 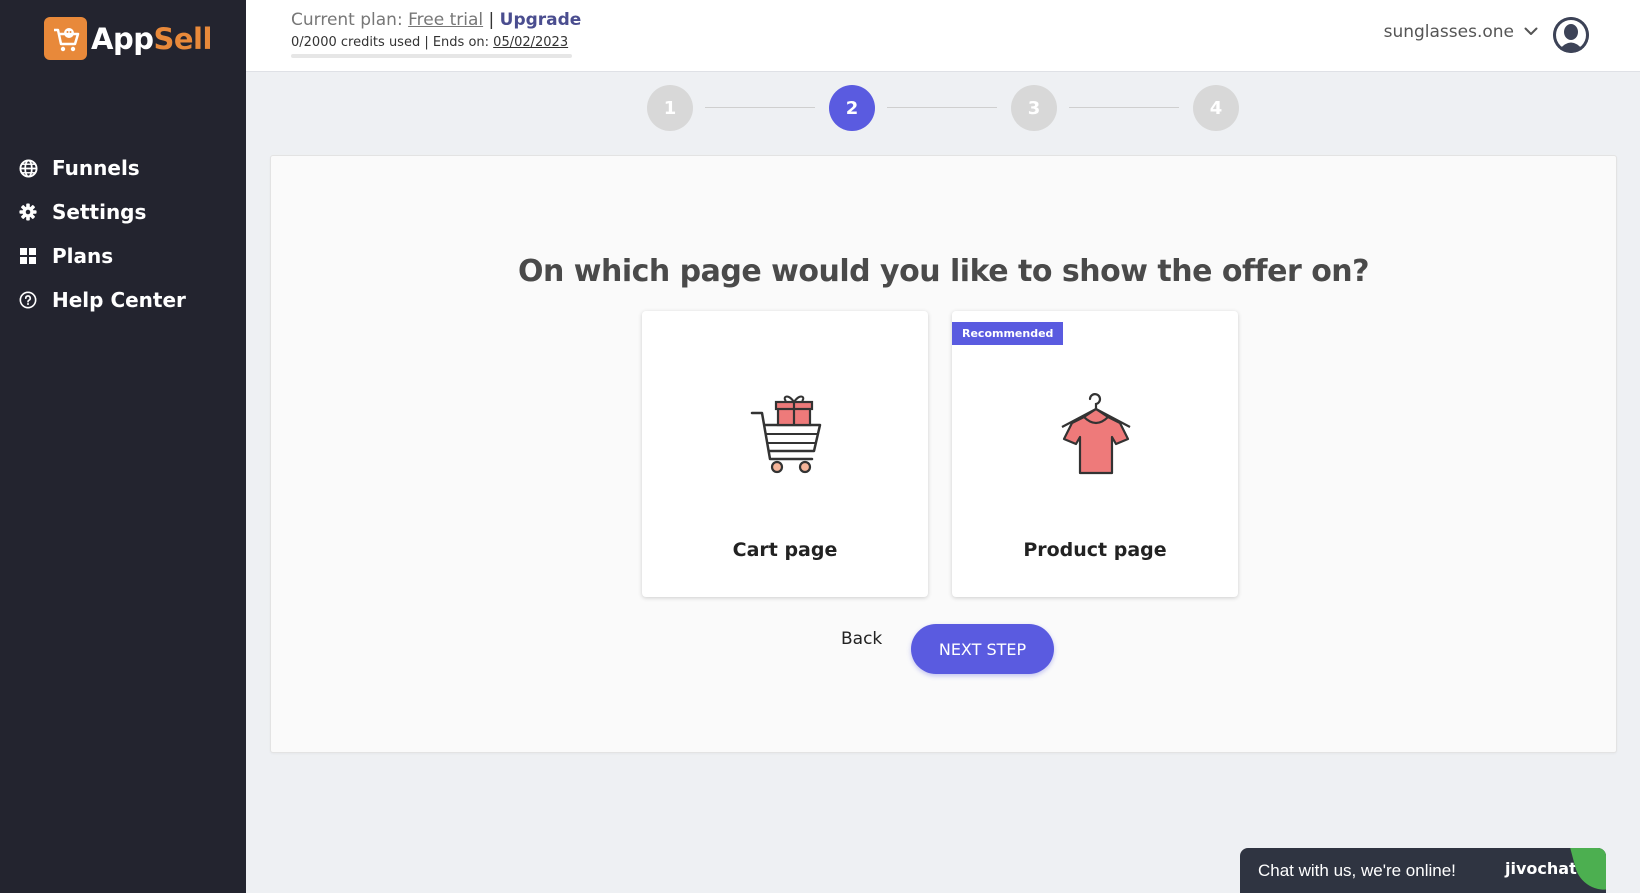 I want to click on sidebar-nav: Funnels Settings Plans Help Center, so click(x=102, y=234).